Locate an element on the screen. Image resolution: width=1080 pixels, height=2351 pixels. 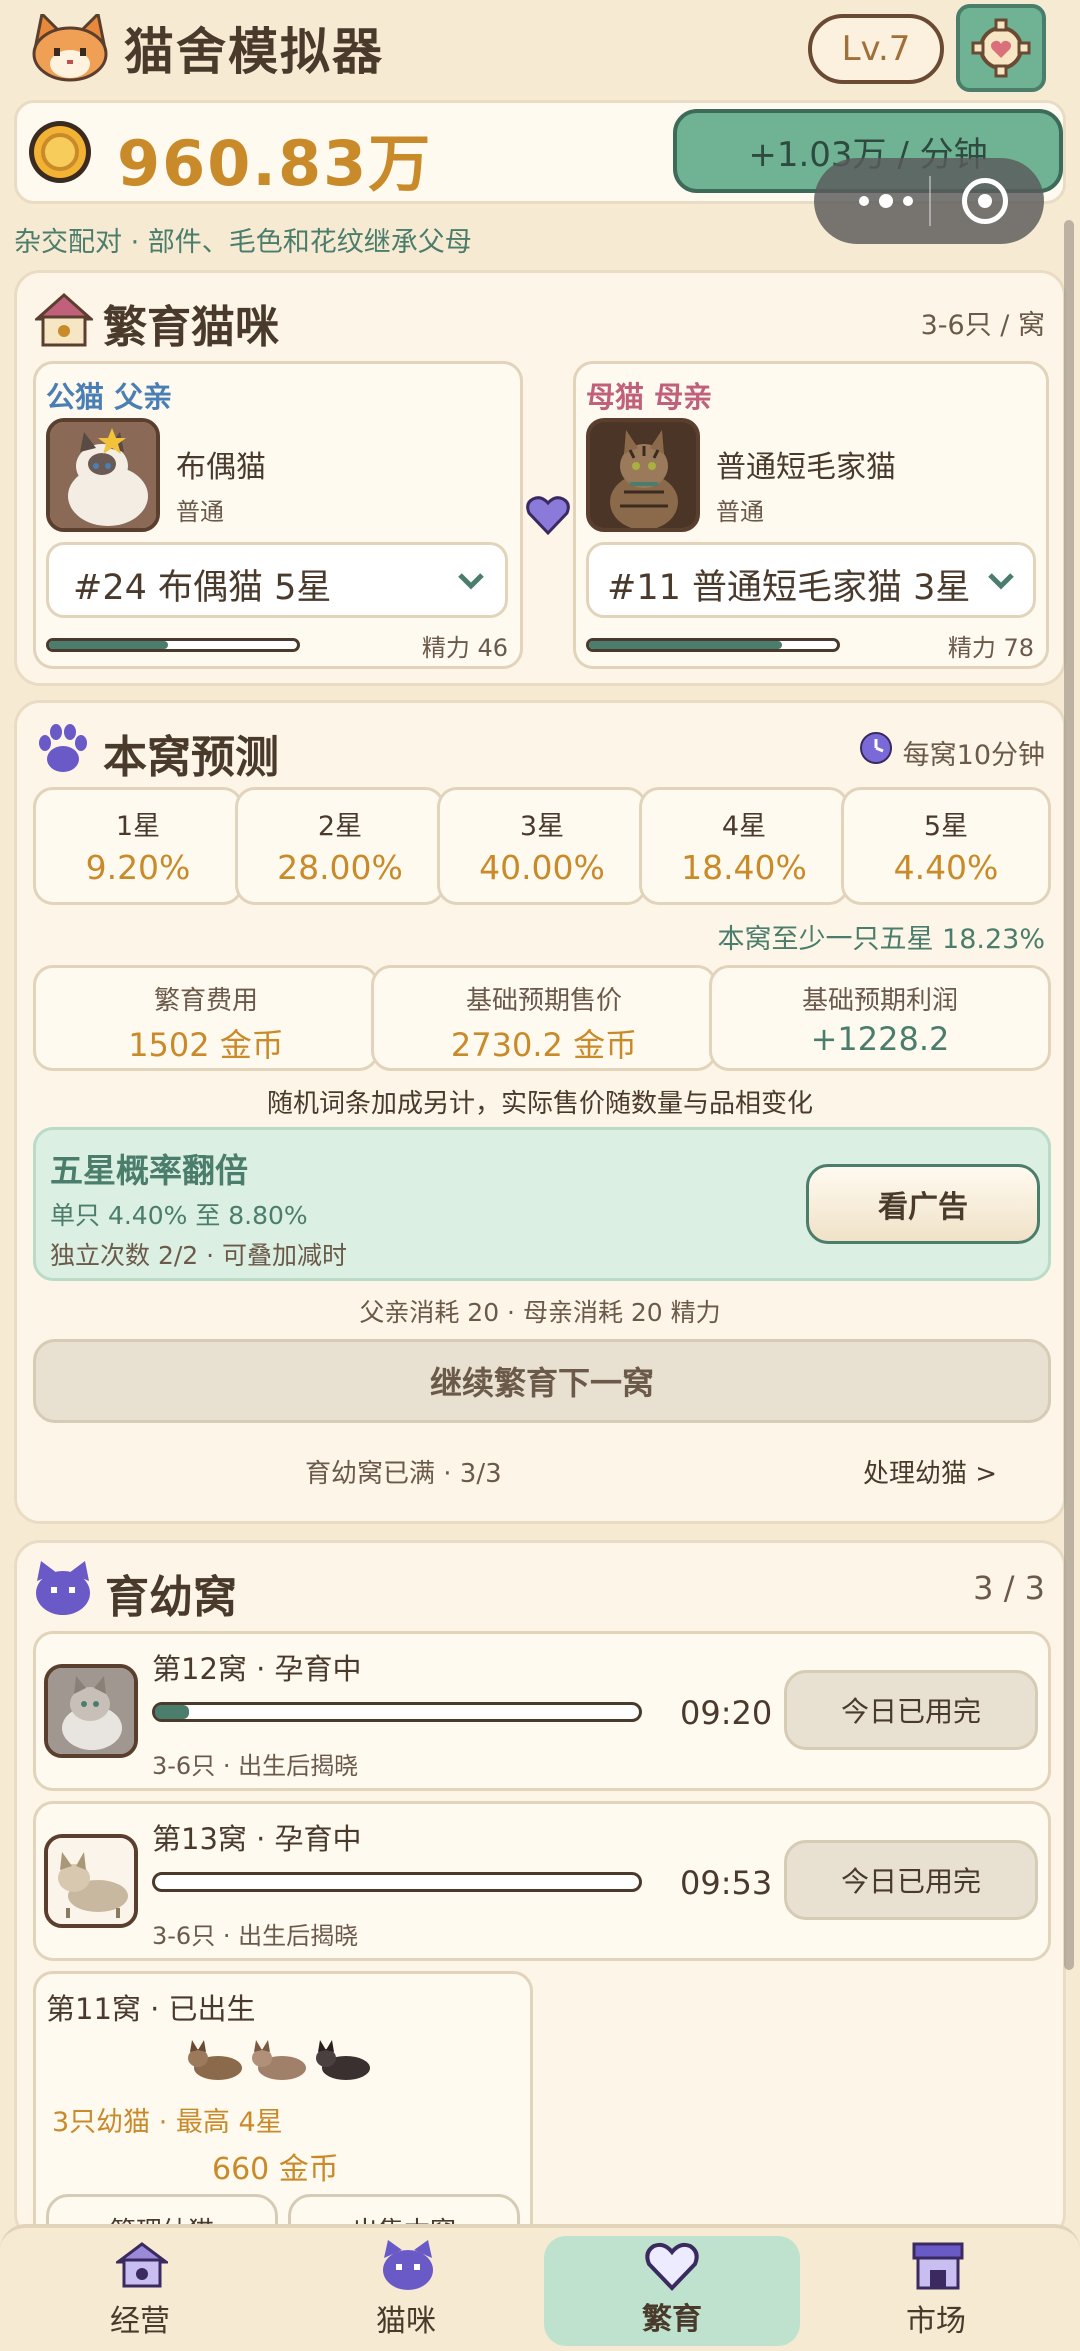
star-label: 3星 is located at coordinates (542, 826).